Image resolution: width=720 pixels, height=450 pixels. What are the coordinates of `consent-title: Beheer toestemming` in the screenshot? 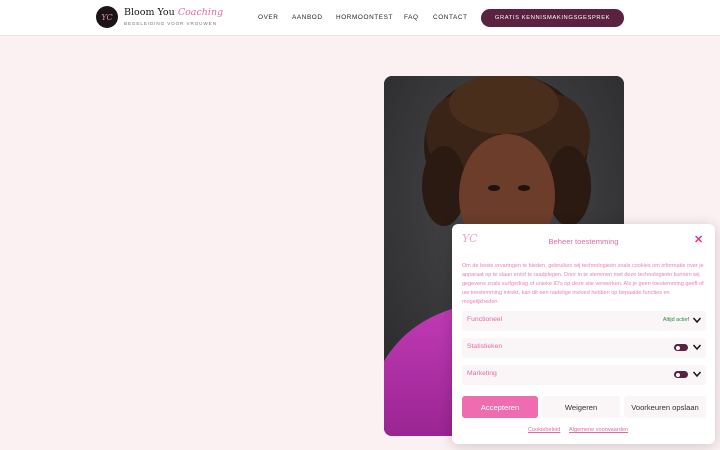 It's located at (583, 241).